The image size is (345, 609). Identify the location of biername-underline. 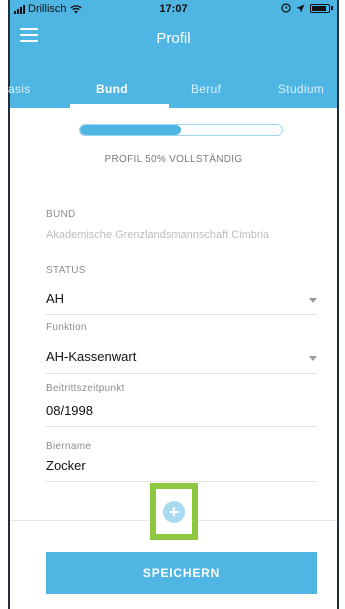
(181, 481).